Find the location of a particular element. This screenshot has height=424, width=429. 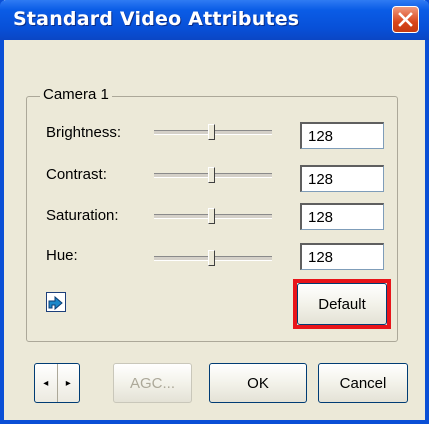

group-label: Camera 1 is located at coordinates (76, 94).